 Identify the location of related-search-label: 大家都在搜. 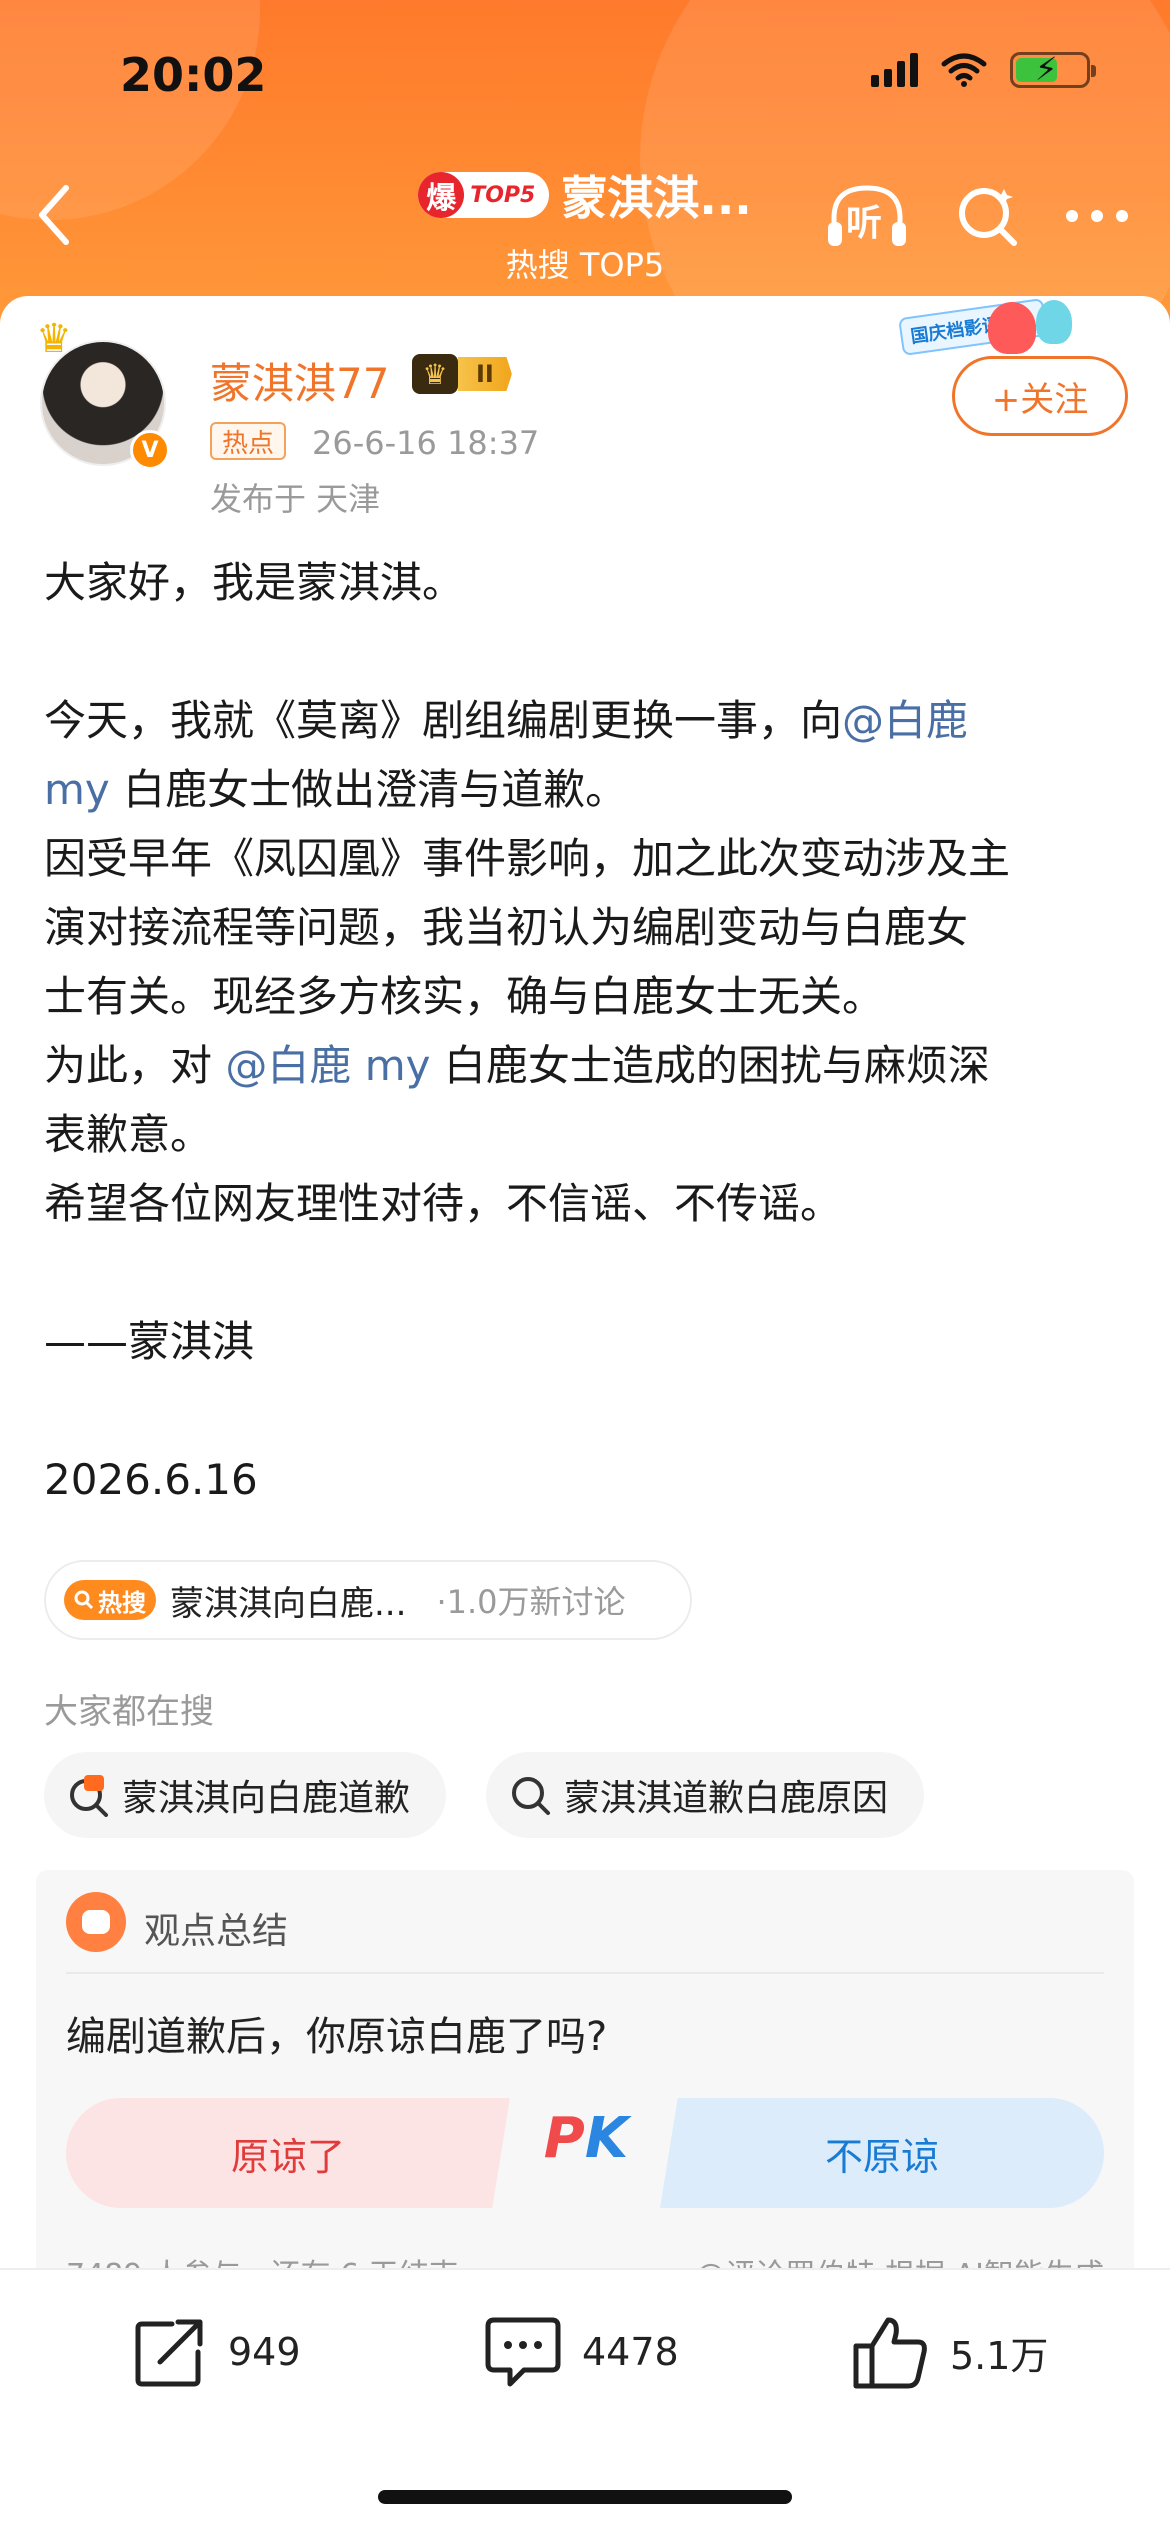
(129, 1712).